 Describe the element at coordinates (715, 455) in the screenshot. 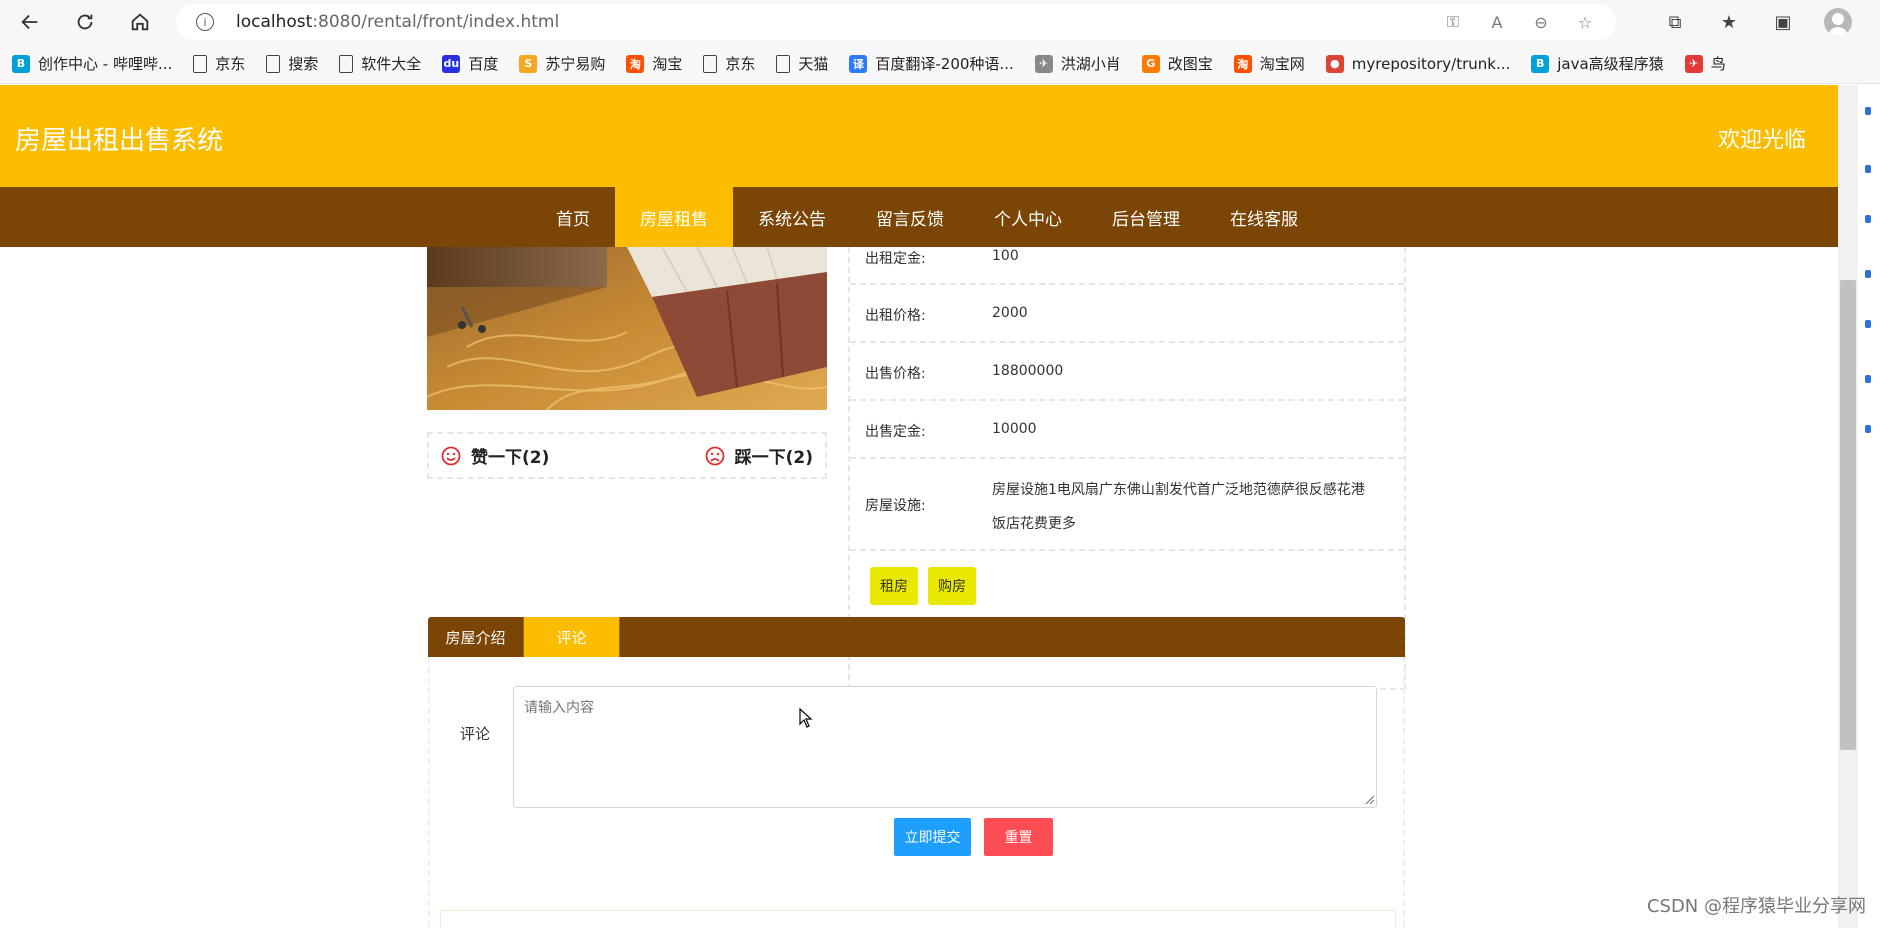

I see `frown-icon` at that location.